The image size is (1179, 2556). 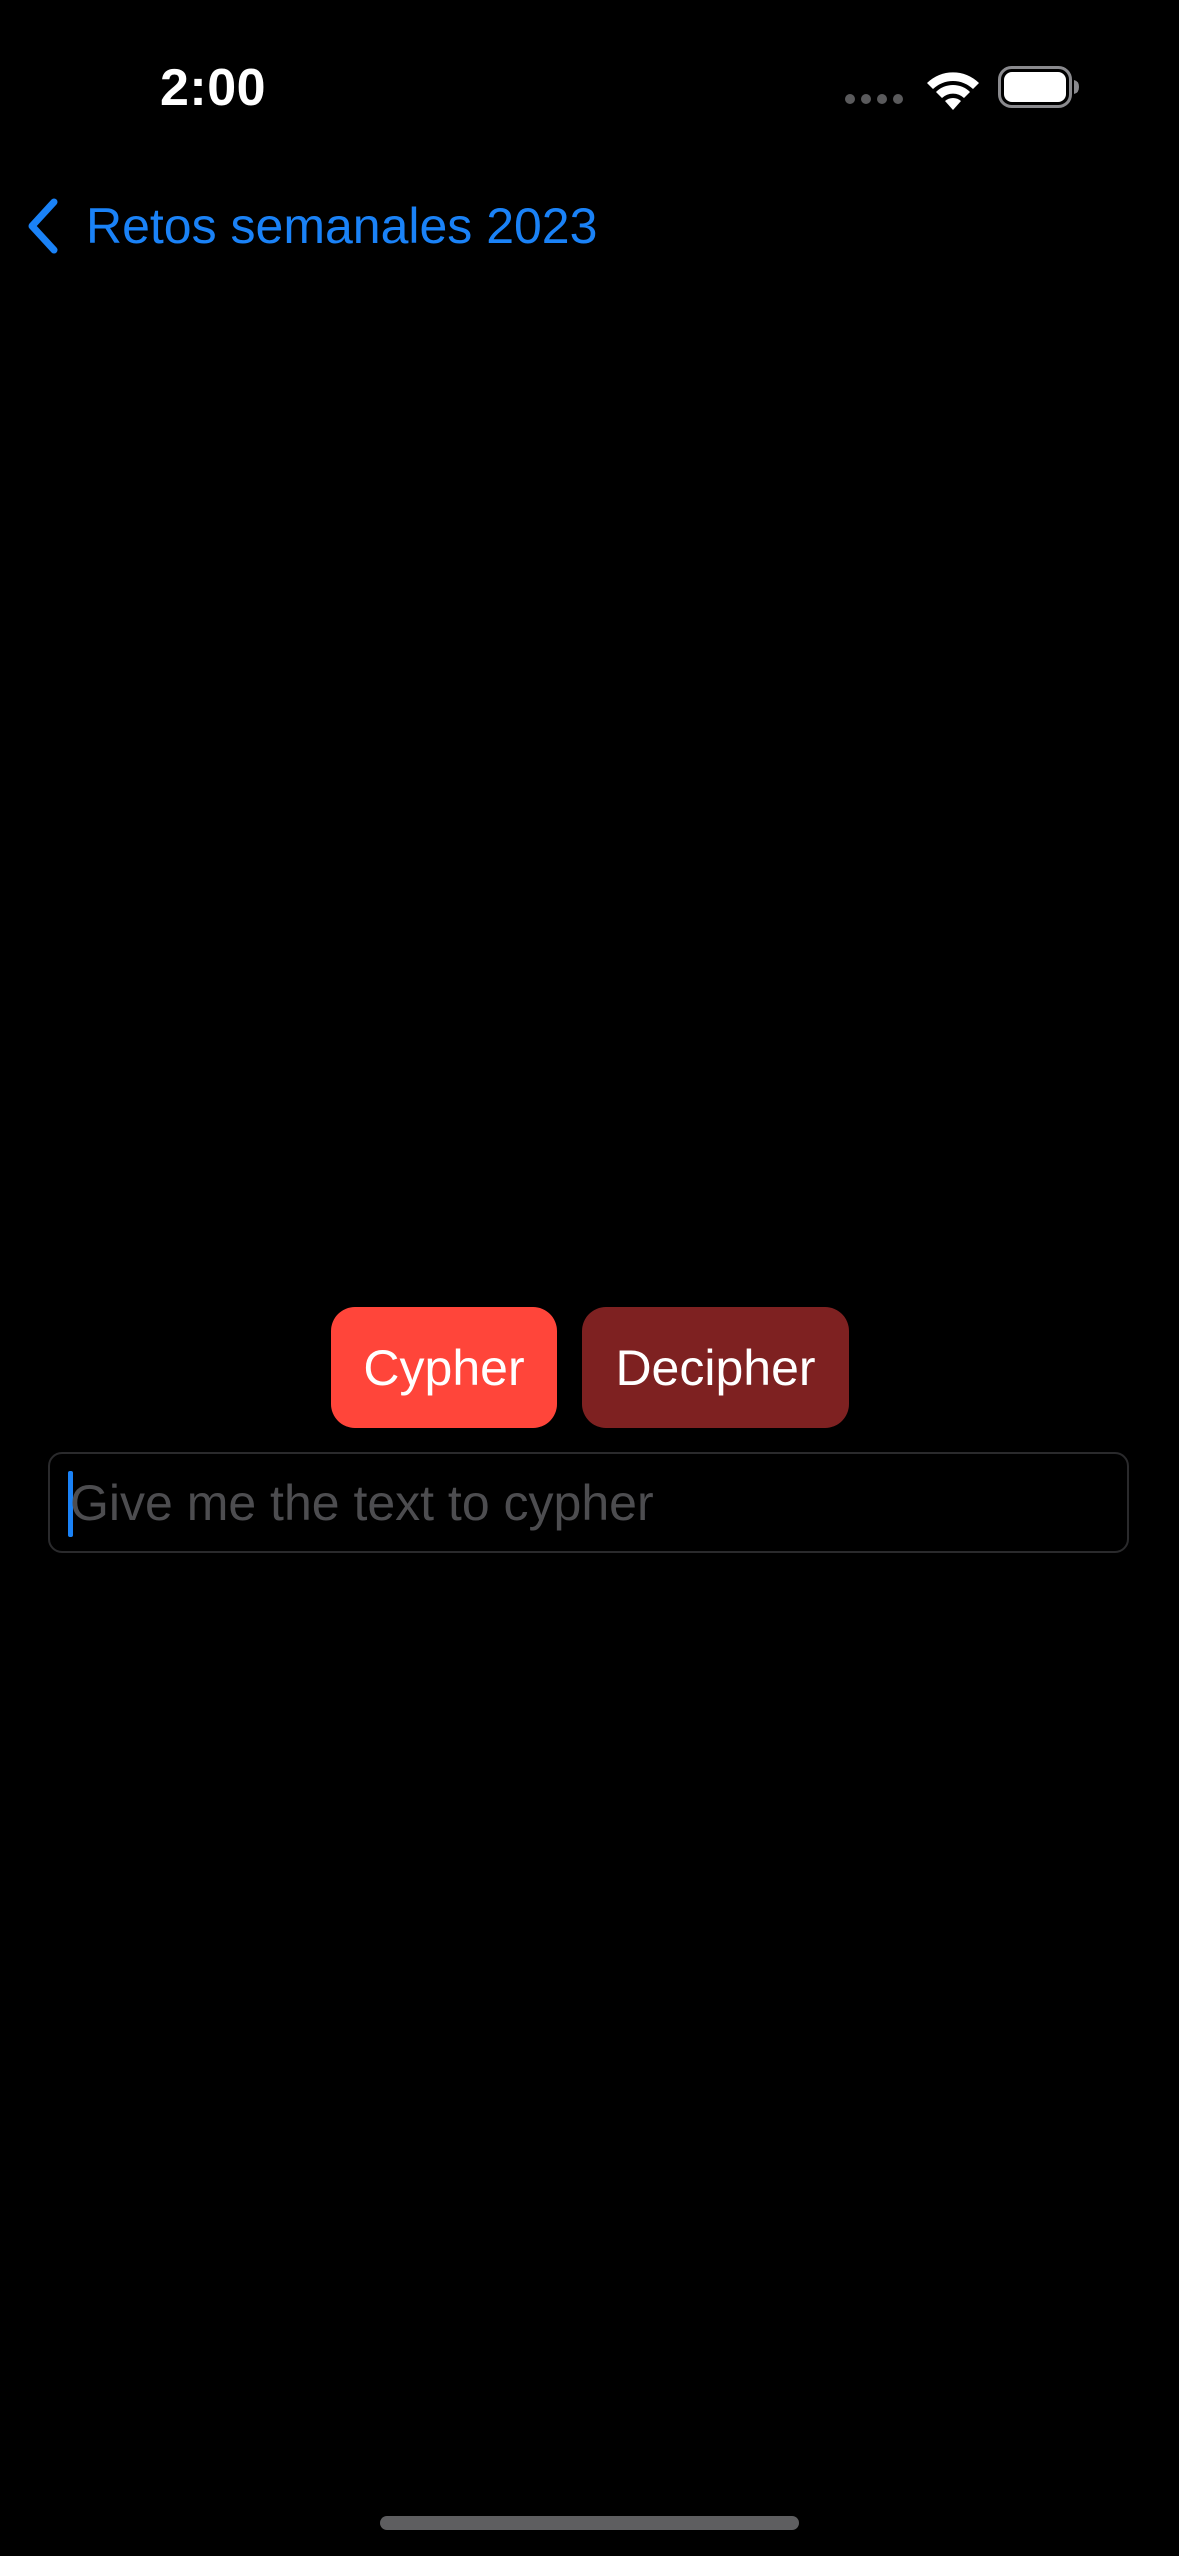 I want to click on text-field, so click(x=588, y=1502).